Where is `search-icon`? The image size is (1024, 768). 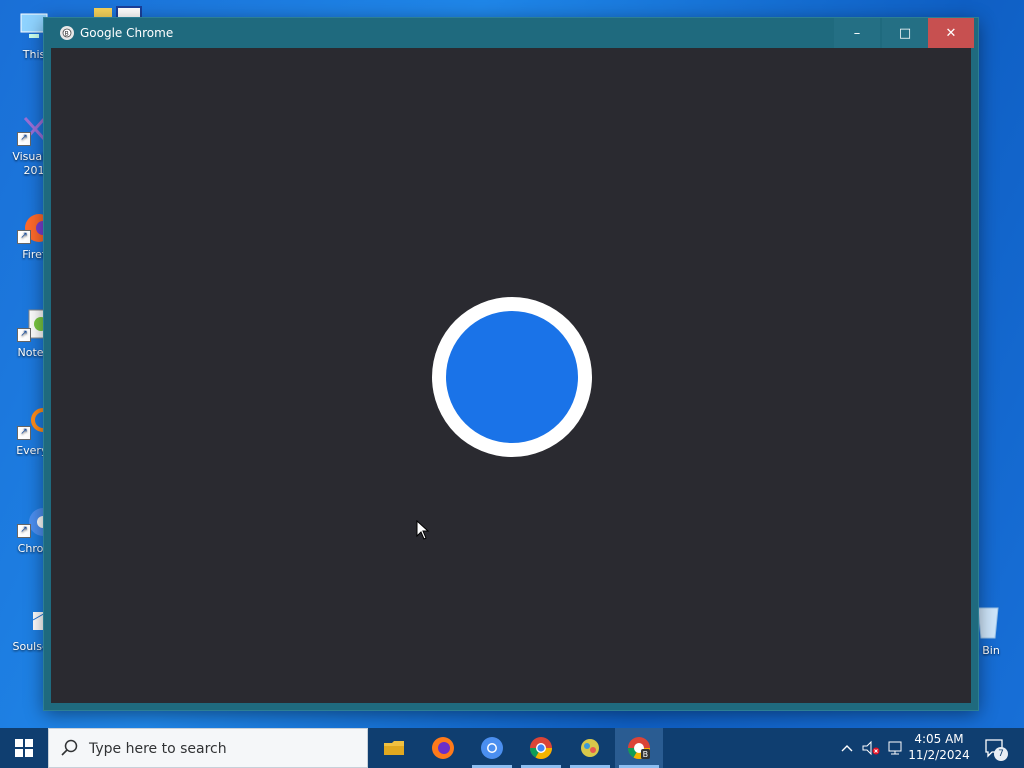 search-icon is located at coordinates (69, 747).